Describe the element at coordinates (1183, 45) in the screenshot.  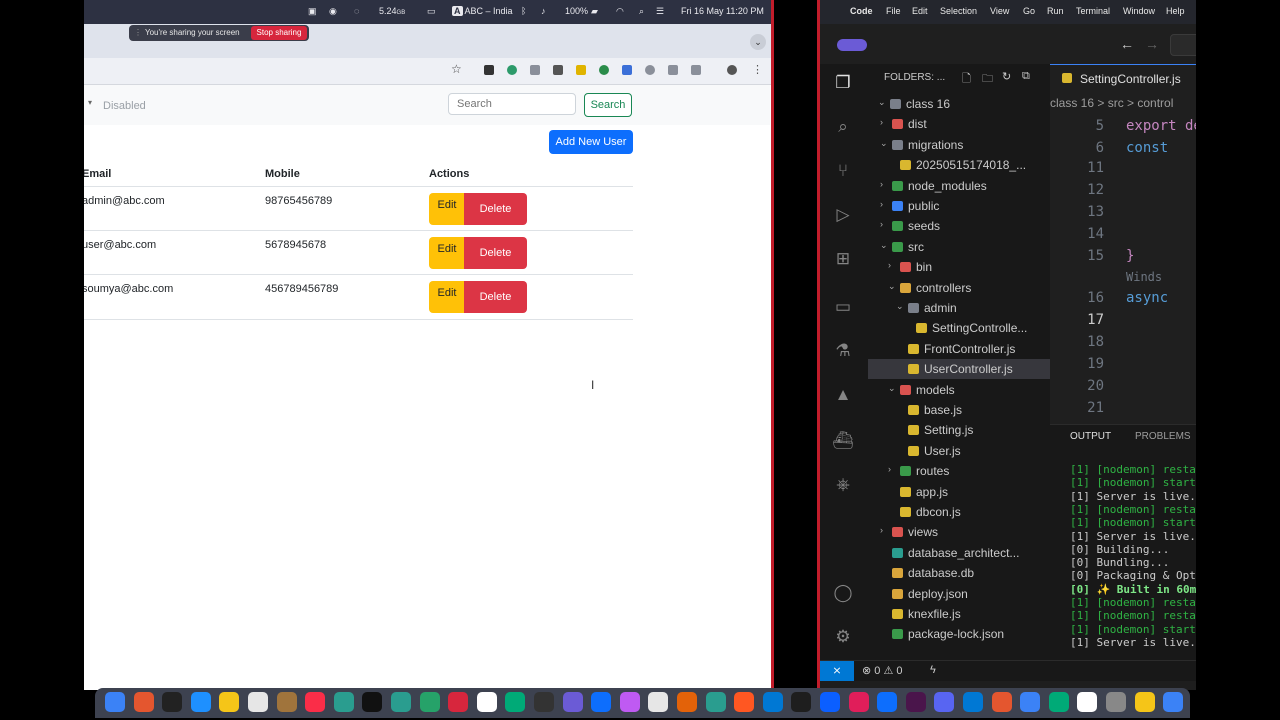
I see `command-center` at that location.